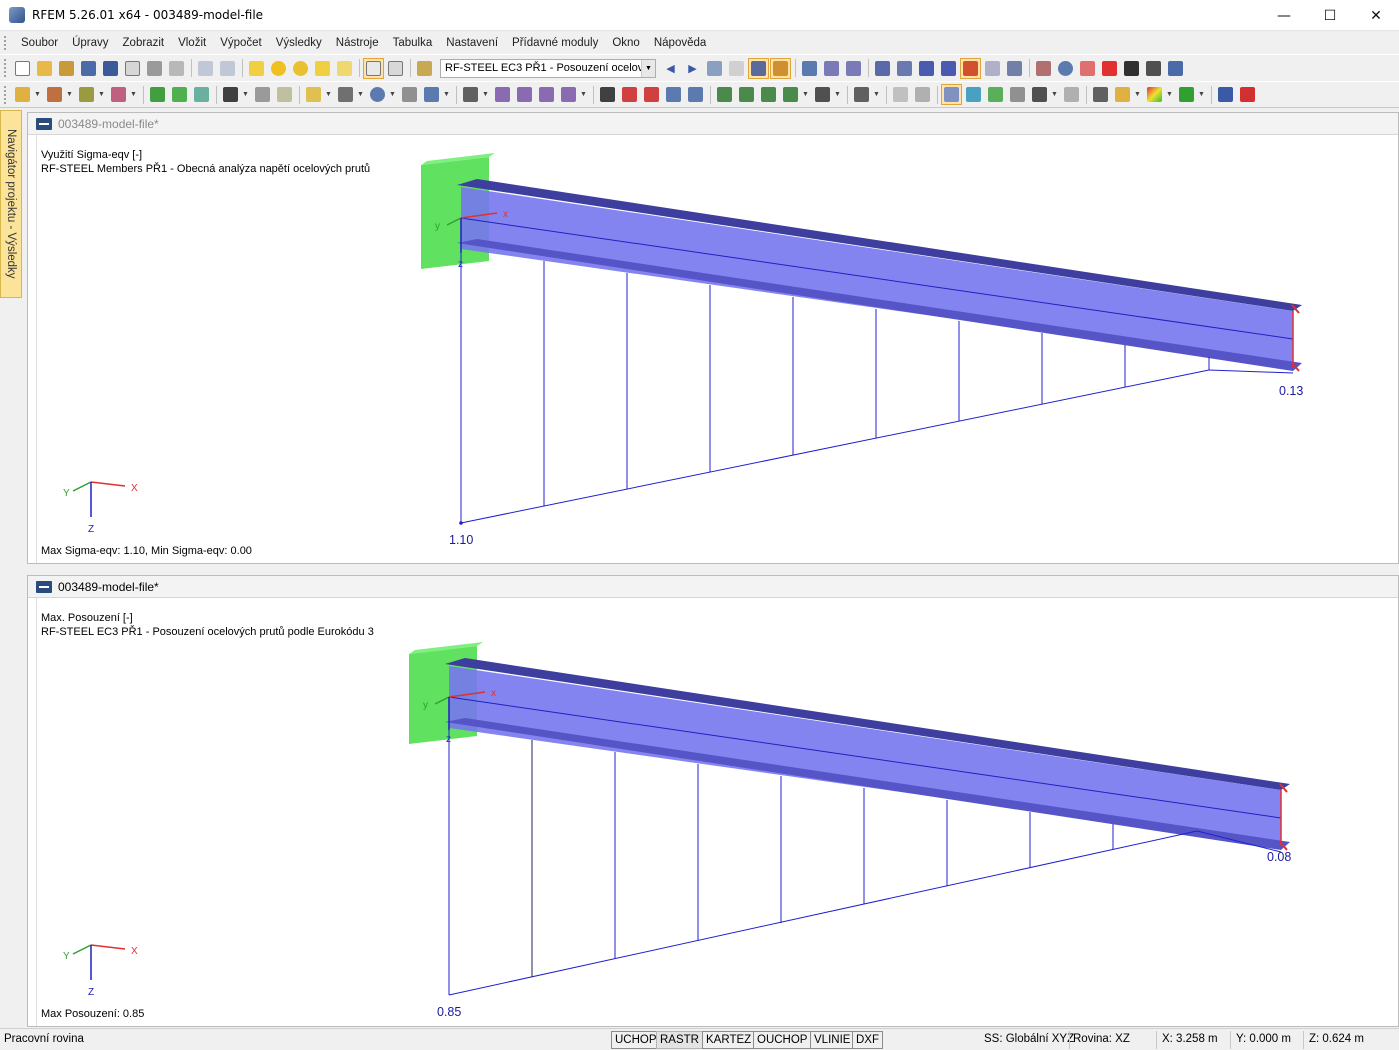  I want to click on comment-button, so click(322, 68).